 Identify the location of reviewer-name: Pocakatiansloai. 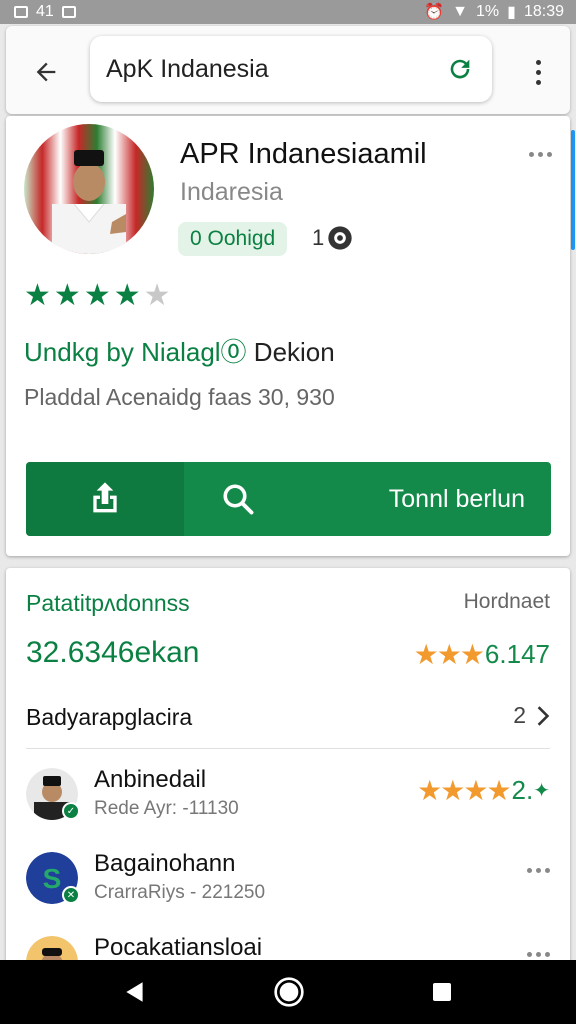
(178, 947).